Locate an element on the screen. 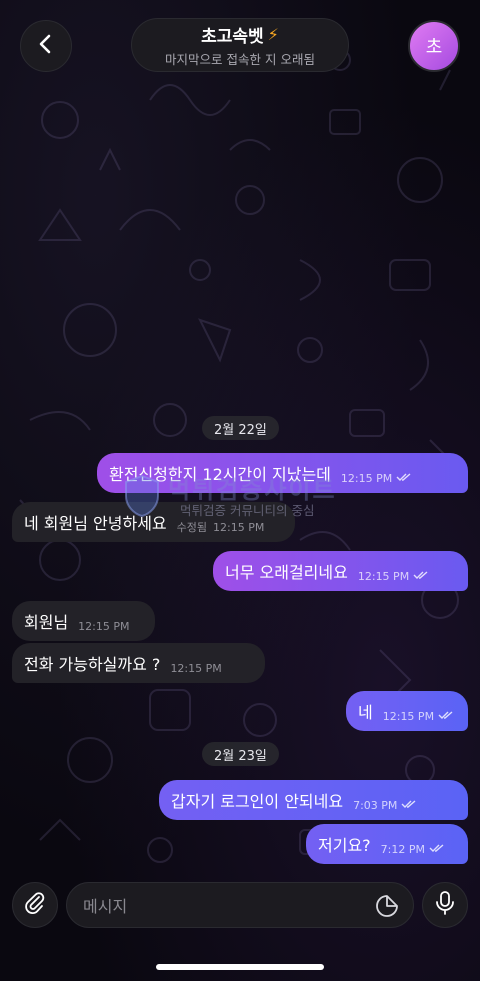 Image resolution: width=480 pixels, height=981 pixels. incoming-message: 회원님 12:15 PM is located at coordinates (83, 621).